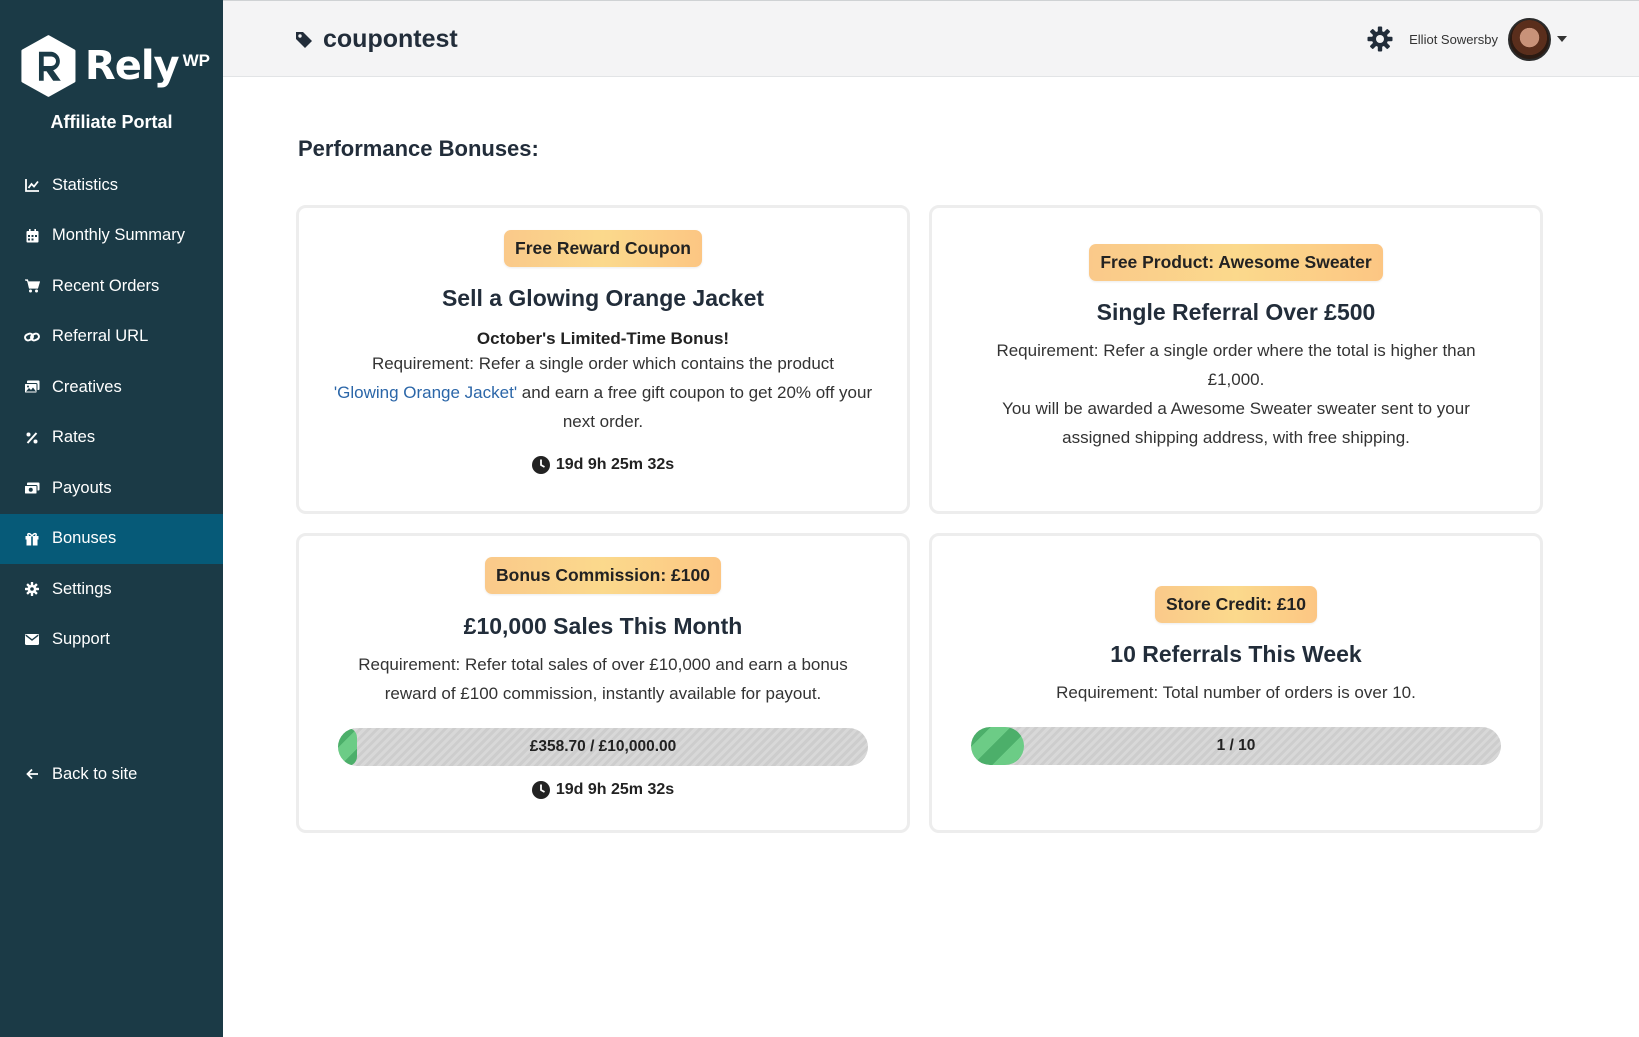  Describe the element at coordinates (32, 387) in the screenshot. I see `images-icon` at that location.